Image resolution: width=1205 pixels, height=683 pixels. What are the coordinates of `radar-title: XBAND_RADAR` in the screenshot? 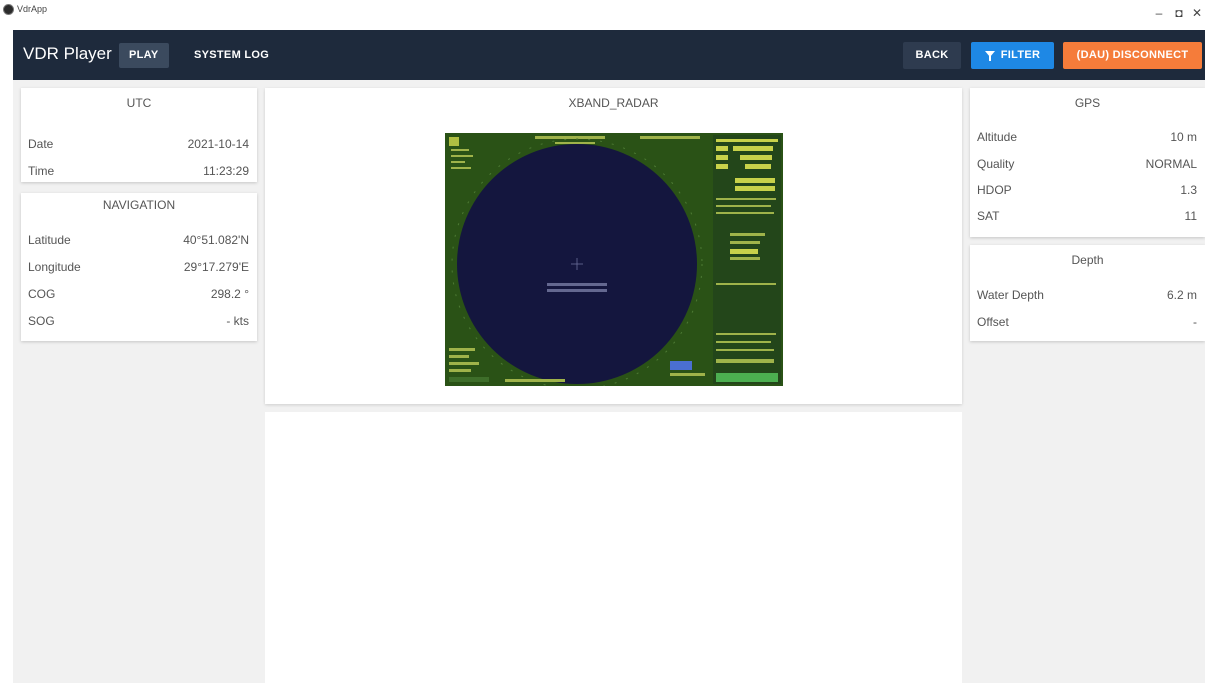 It's located at (613, 103).